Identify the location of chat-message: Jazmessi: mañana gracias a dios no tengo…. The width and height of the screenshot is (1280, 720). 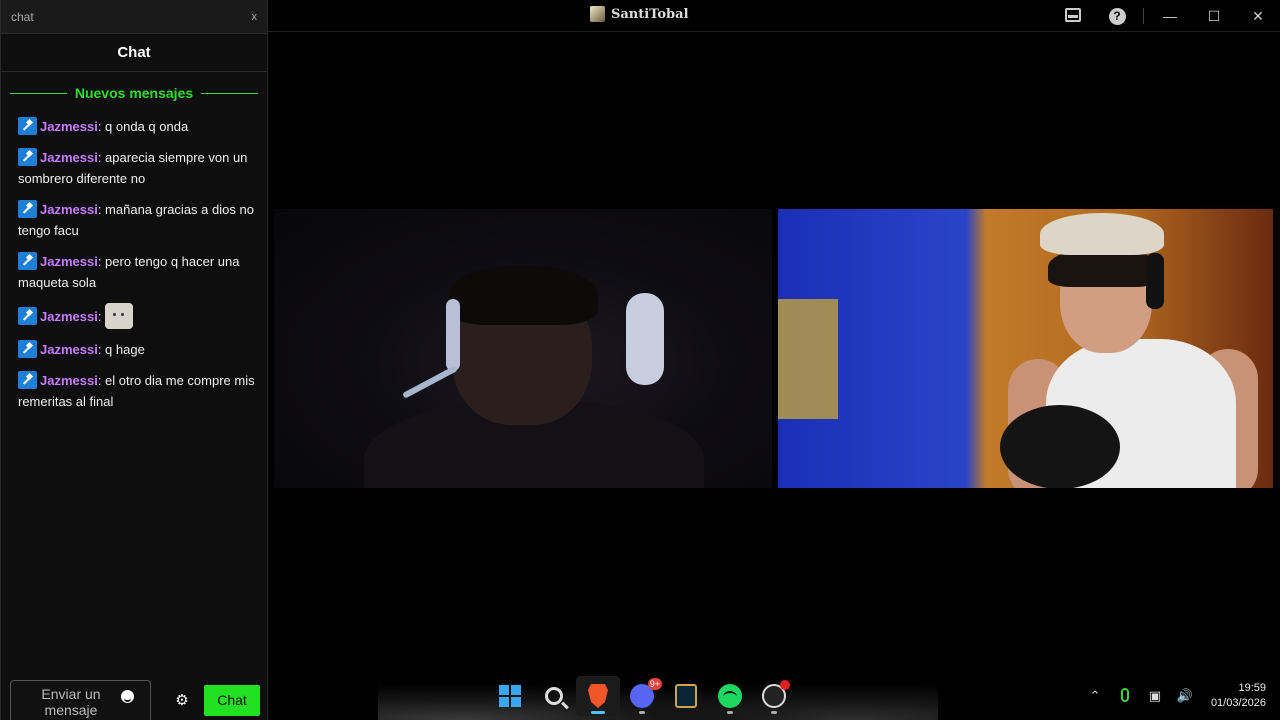
(137, 220).